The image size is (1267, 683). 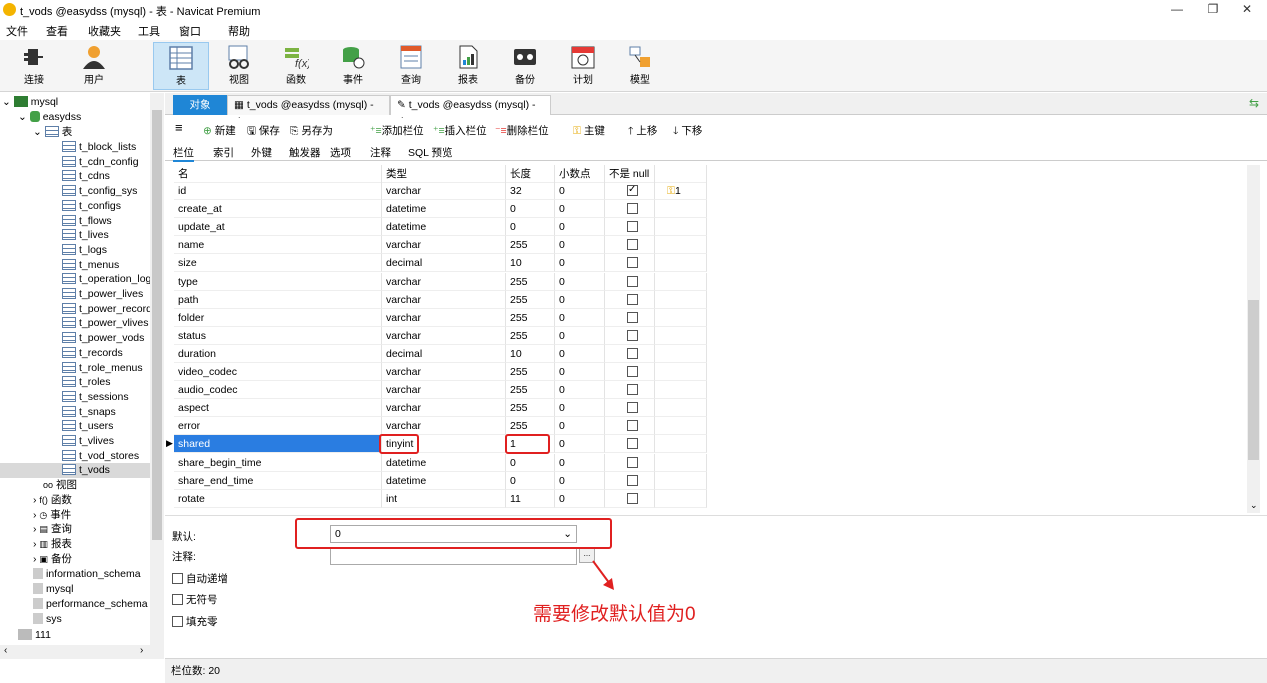 What do you see at coordinates (278, 174) in the screenshot?
I see `column-header: 名` at bounding box center [278, 174].